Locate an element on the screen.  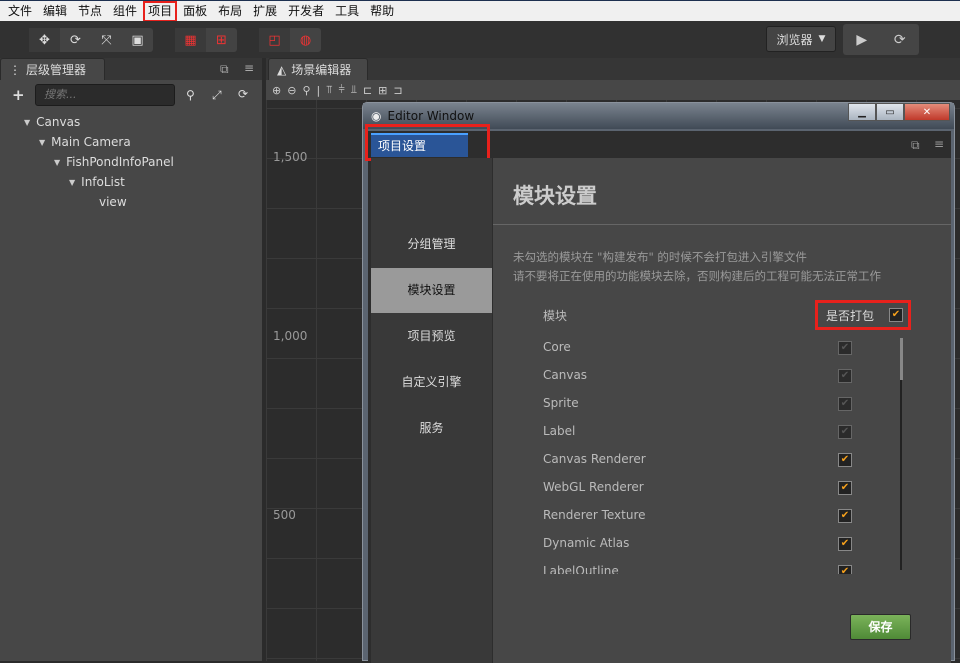
menu-help: 帮助 is located at coordinates (382, 11).